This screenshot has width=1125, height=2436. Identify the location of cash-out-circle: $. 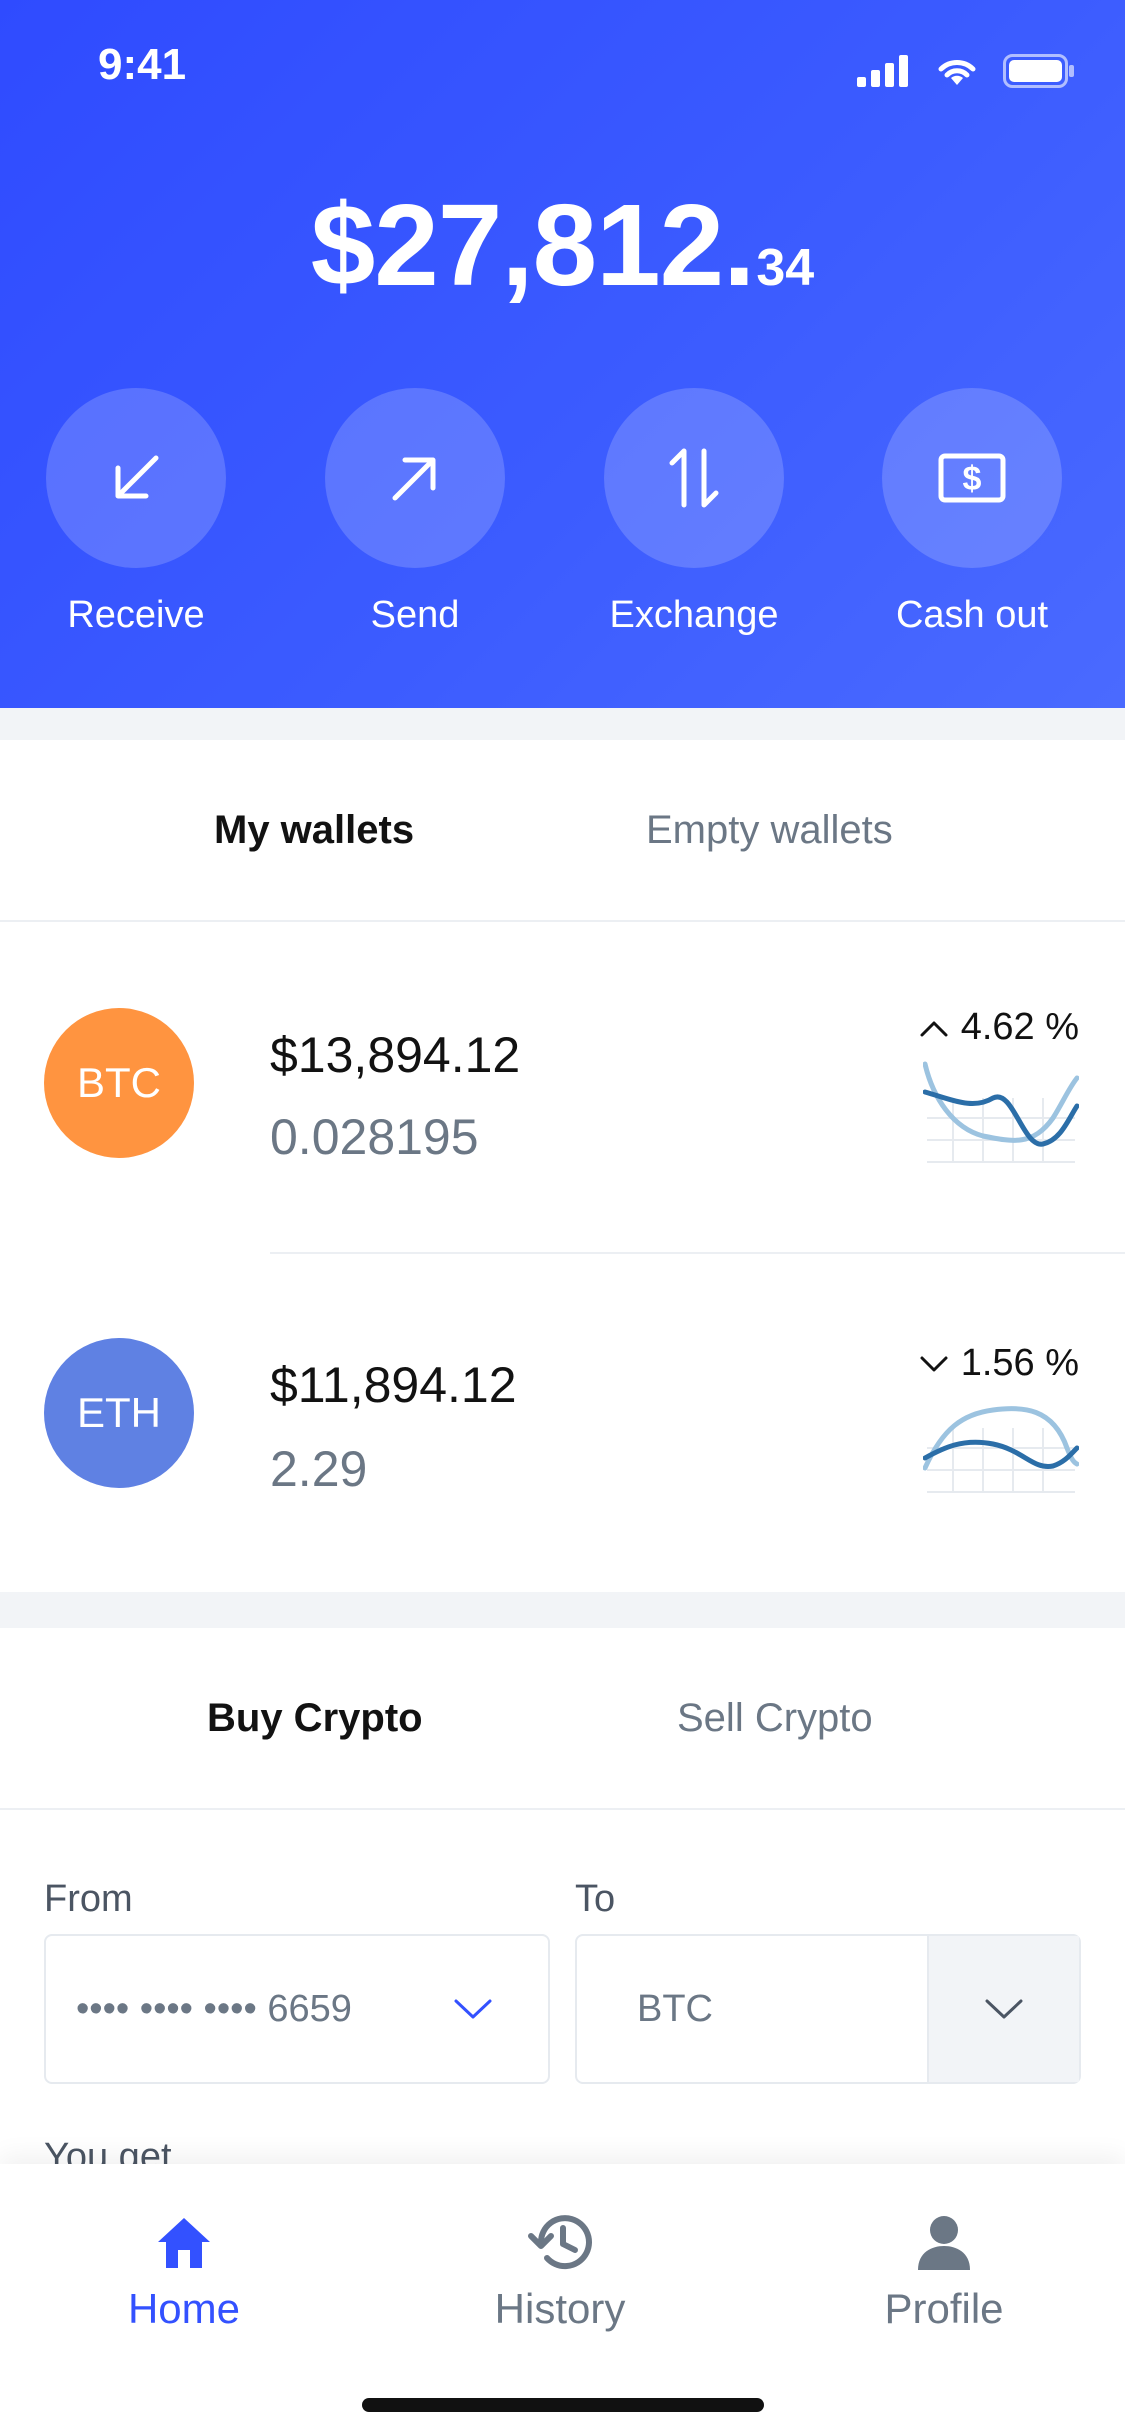
(972, 478).